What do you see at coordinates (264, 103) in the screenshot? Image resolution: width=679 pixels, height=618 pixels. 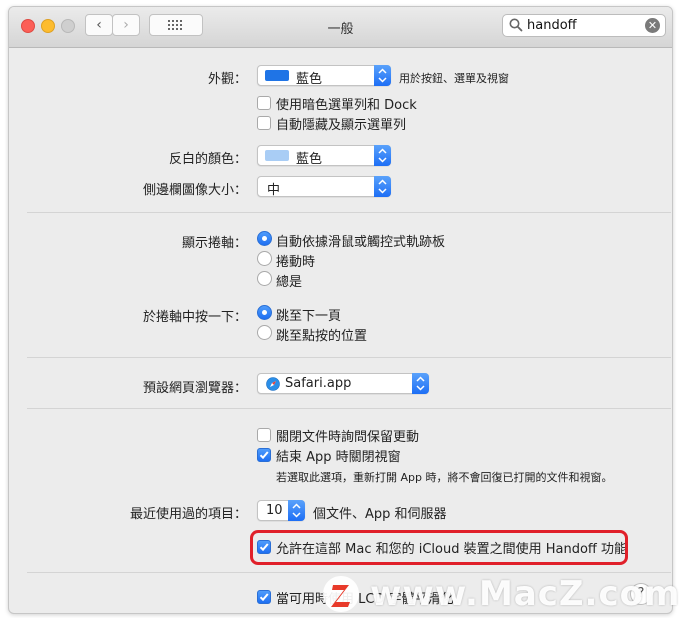 I see `dark-menu-checkbox` at bounding box center [264, 103].